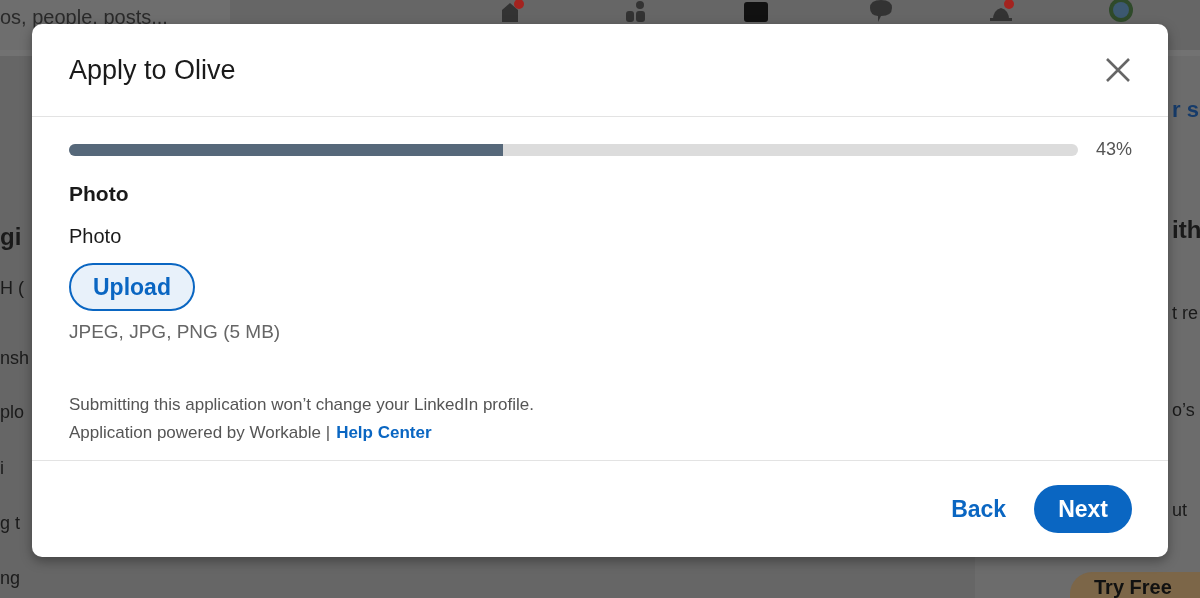 The width and height of the screenshot is (1200, 598). I want to click on dialog-title: Apply to Olive, so click(152, 70).